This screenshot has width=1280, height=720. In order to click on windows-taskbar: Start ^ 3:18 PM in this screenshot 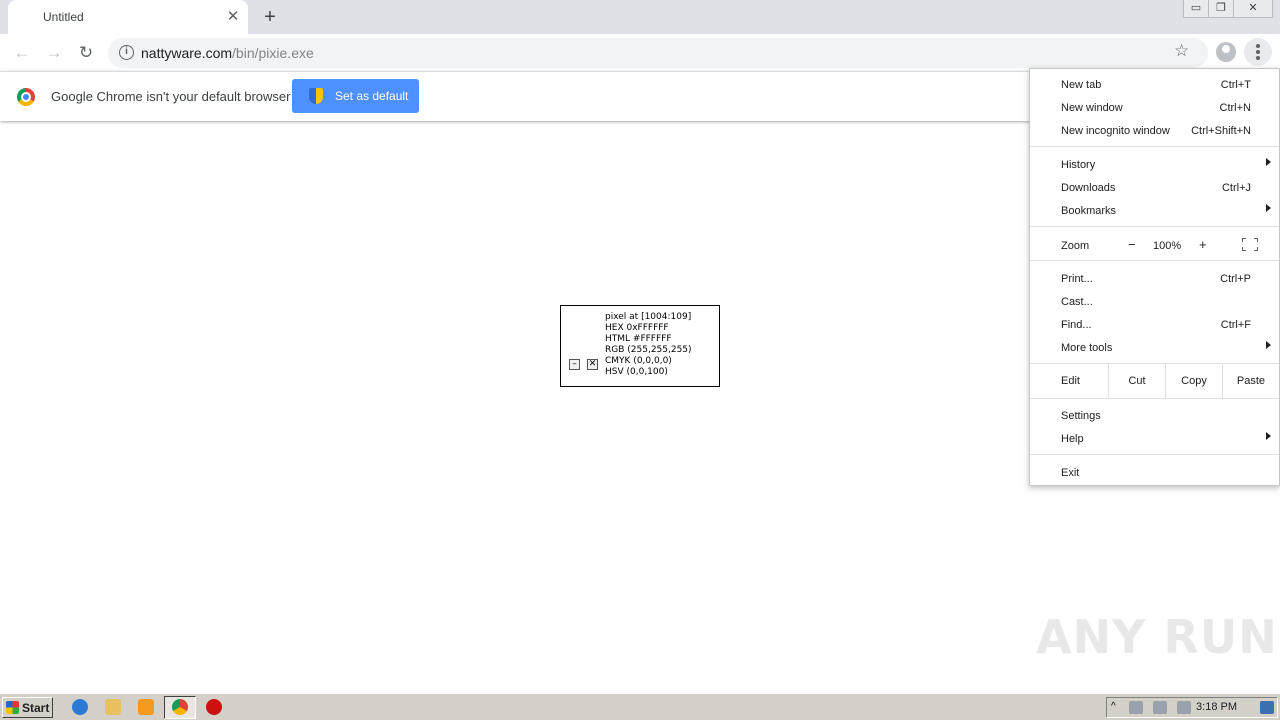, I will do `click(640, 706)`.